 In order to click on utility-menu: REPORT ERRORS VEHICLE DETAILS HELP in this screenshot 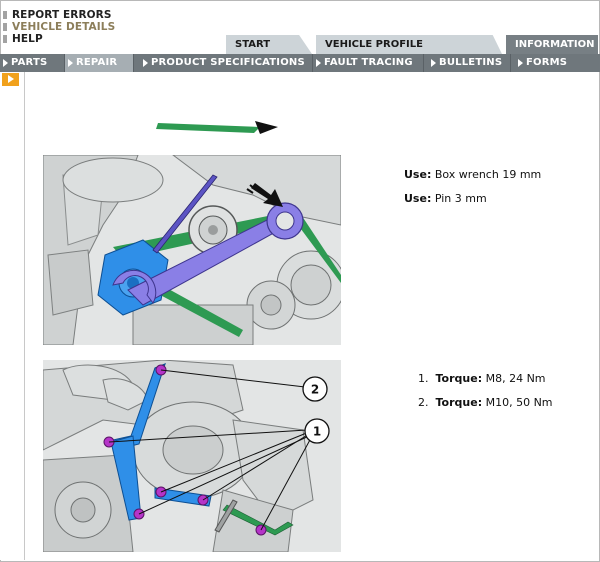, I will do `click(59, 27)`.